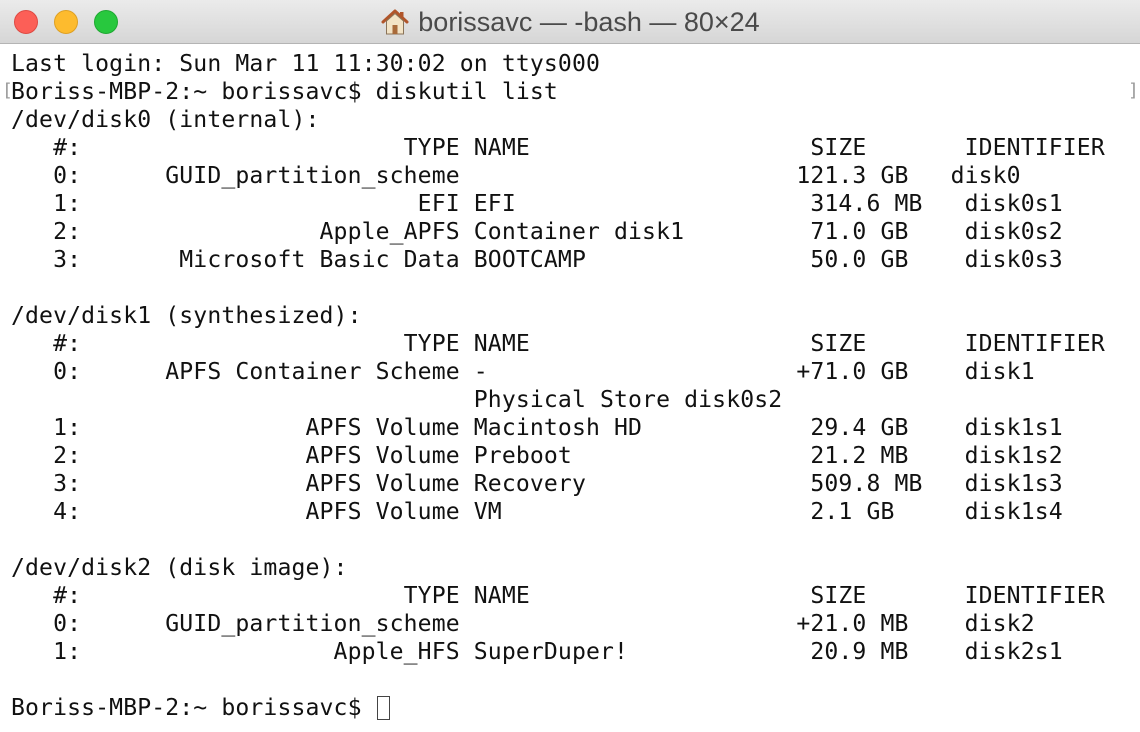 Image resolution: width=1140 pixels, height=732 pixels. What do you see at coordinates (516, 176) in the screenshot?
I see `terminal-line: 0: GUID_partition_scheme 121.3 GB disk0` at bounding box center [516, 176].